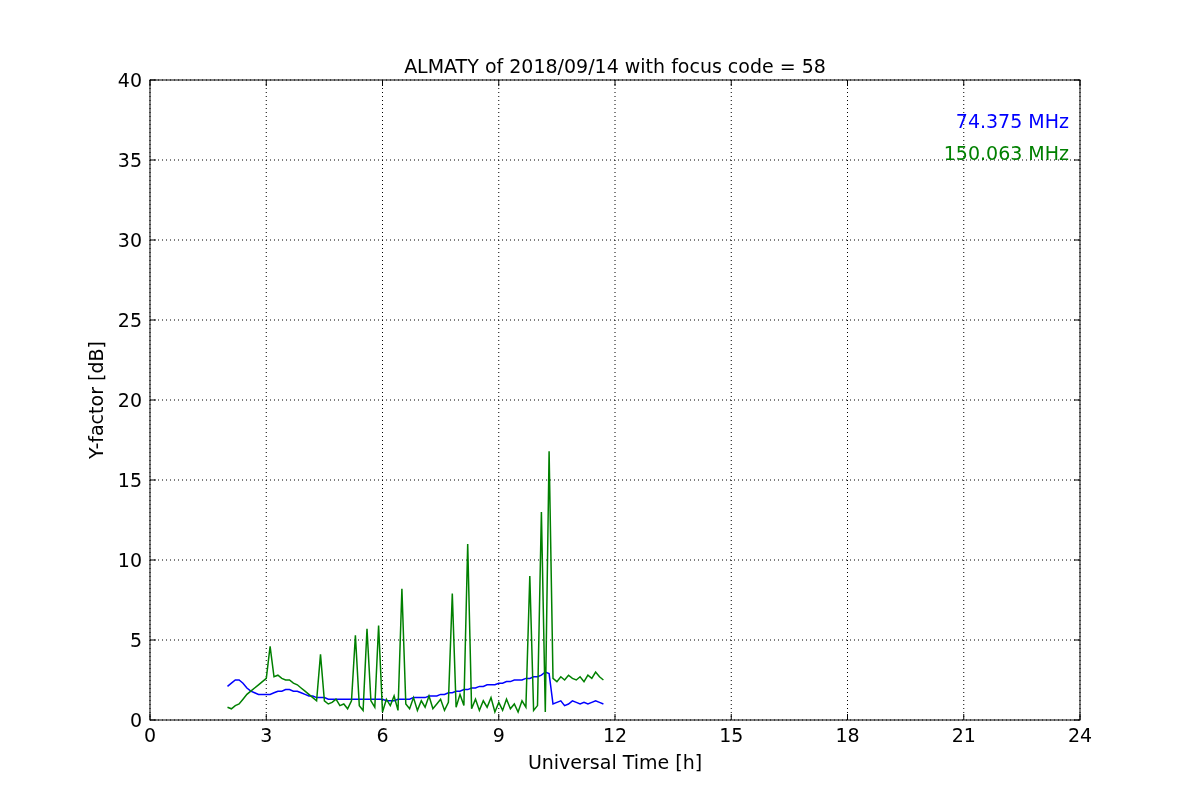 This screenshot has width=1200, height=800. What do you see at coordinates (129, 160) in the screenshot?
I see `tick-label: 35` at bounding box center [129, 160].